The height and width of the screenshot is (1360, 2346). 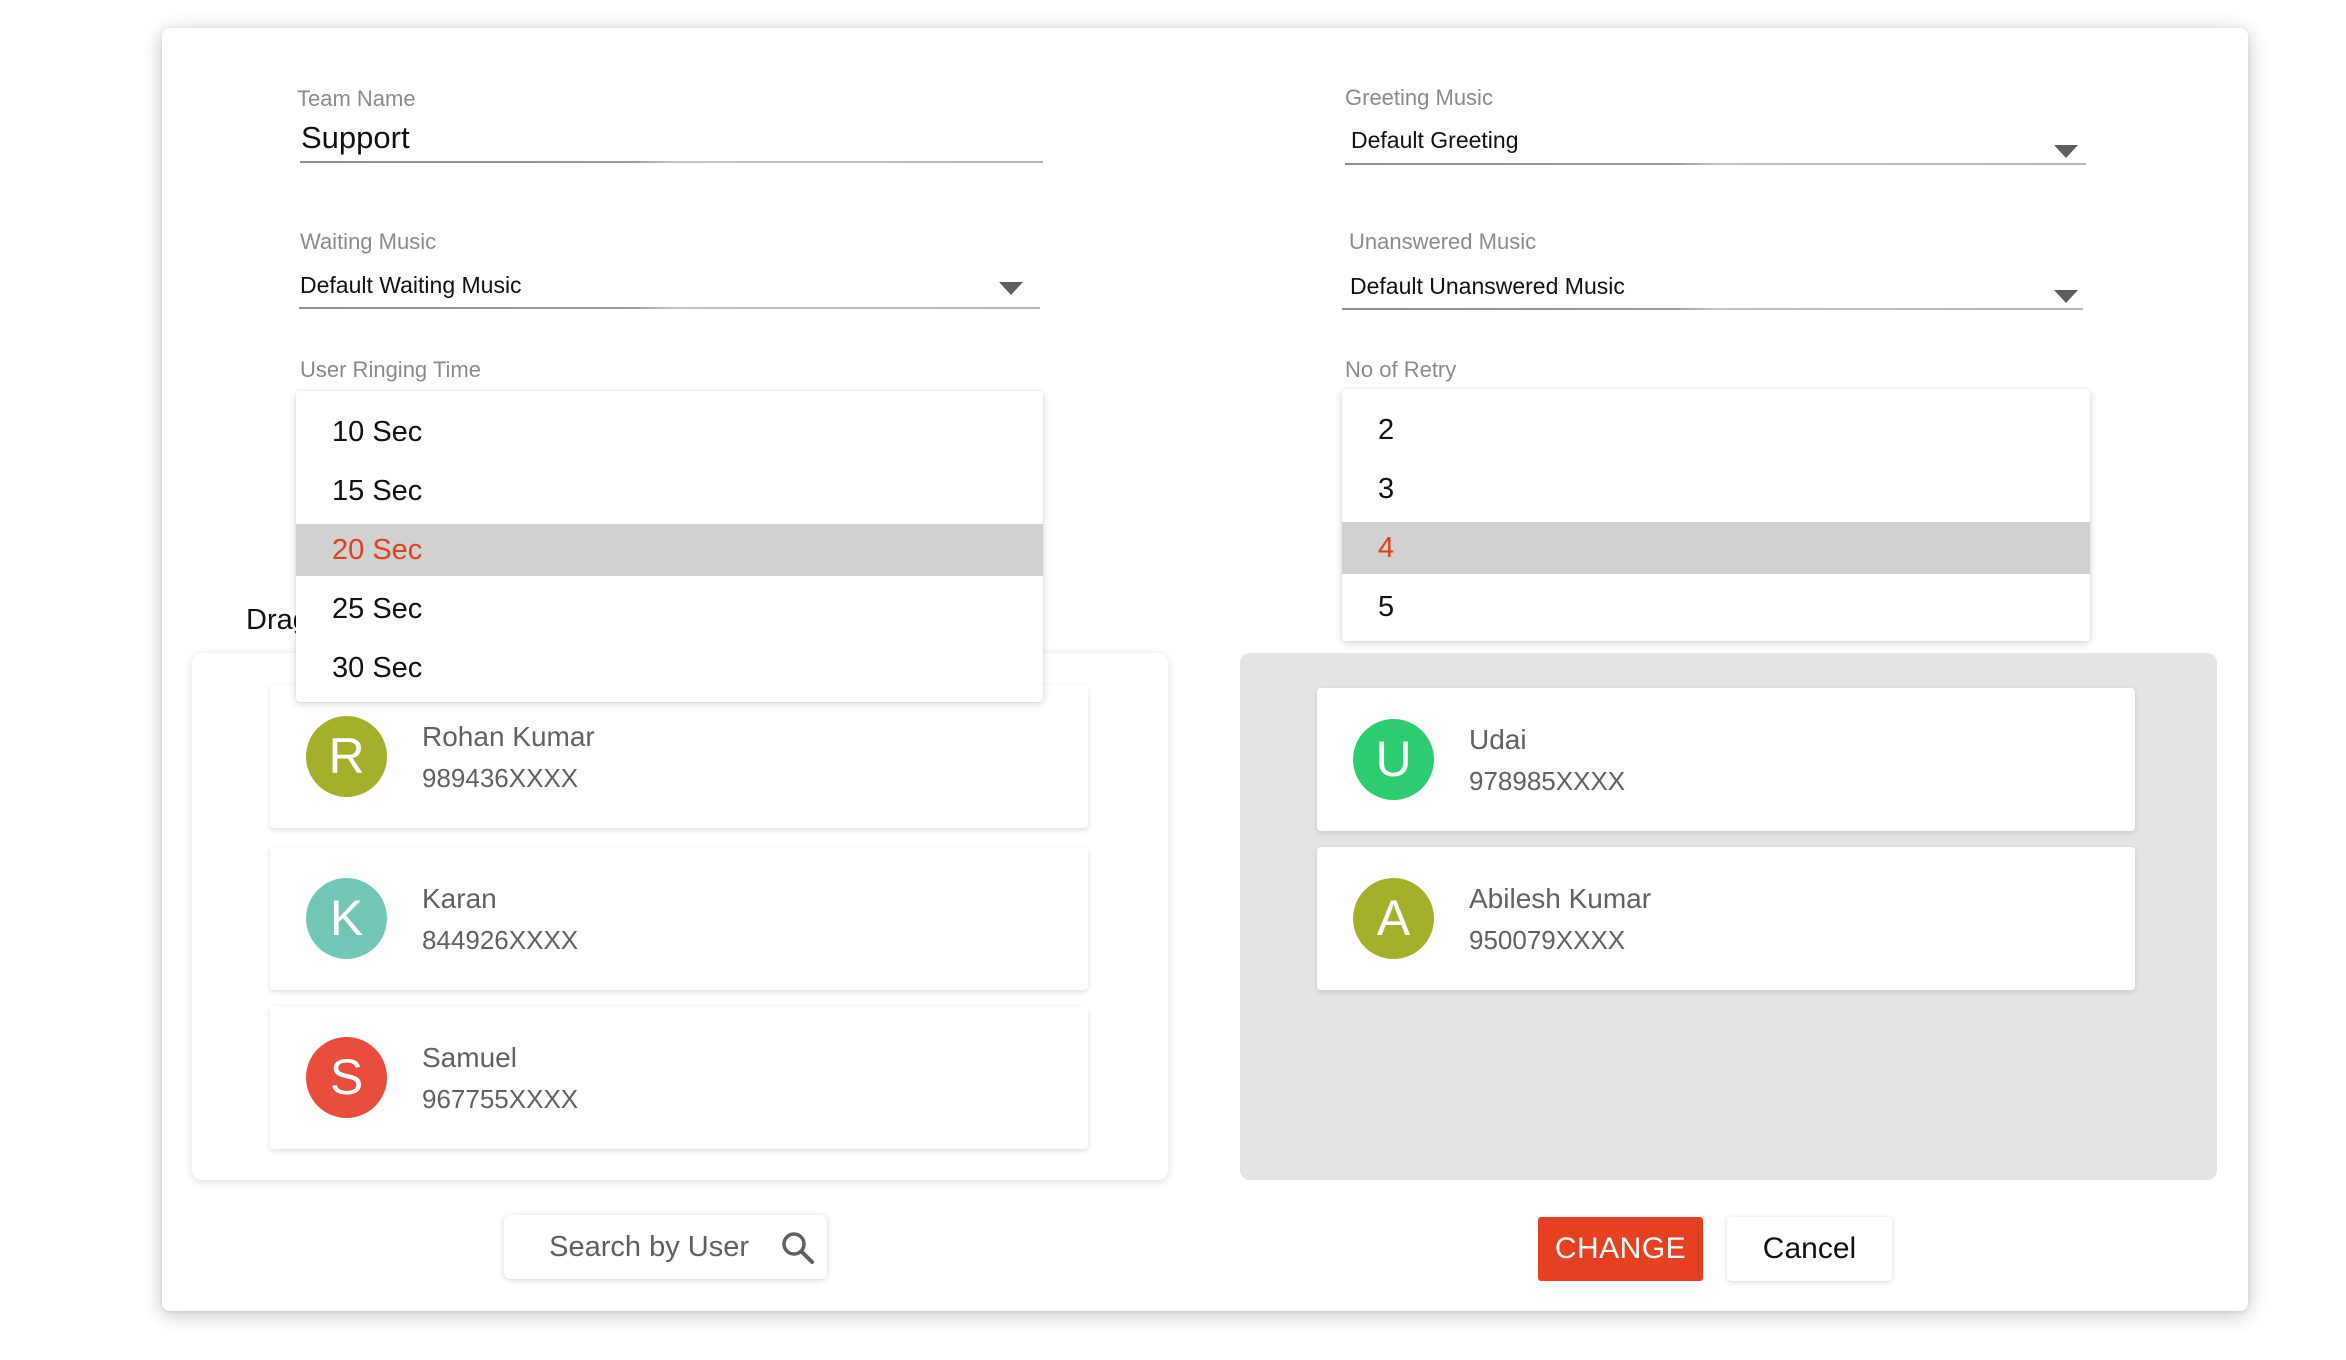 I want to click on team-name-input: Support, so click(x=355, y=138).